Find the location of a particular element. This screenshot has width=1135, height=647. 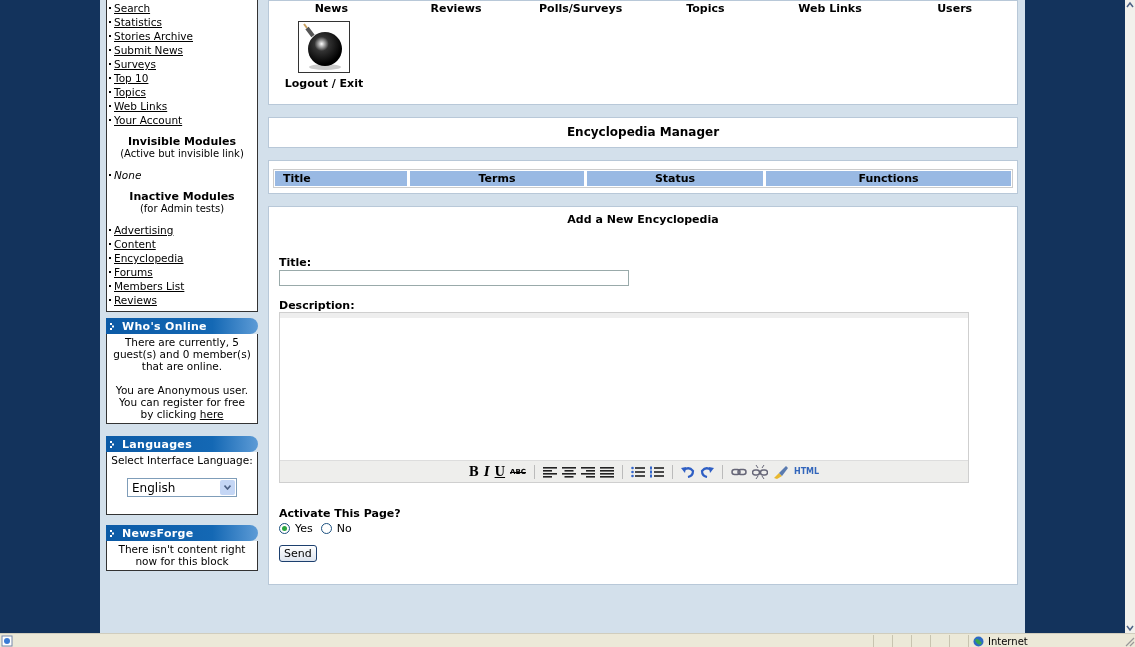

html-button: HTML is located at coordinates (806, 471).